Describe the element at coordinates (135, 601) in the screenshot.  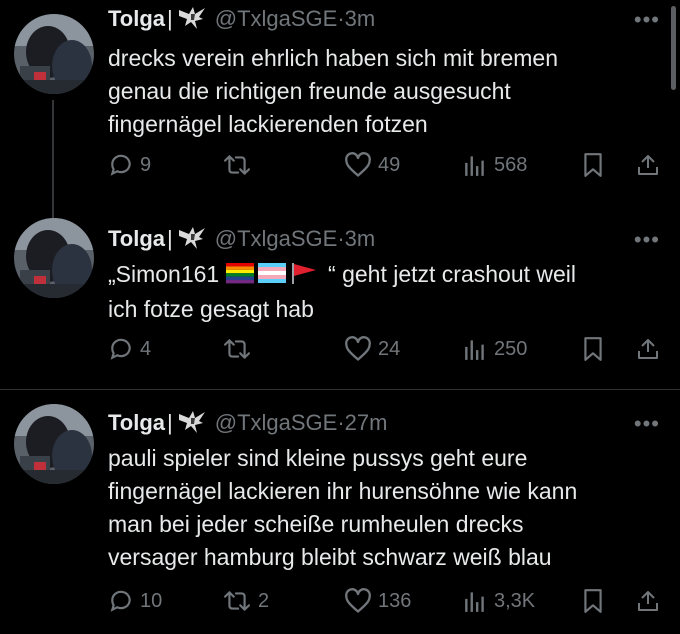
I see `reply-button: 10` at that location.